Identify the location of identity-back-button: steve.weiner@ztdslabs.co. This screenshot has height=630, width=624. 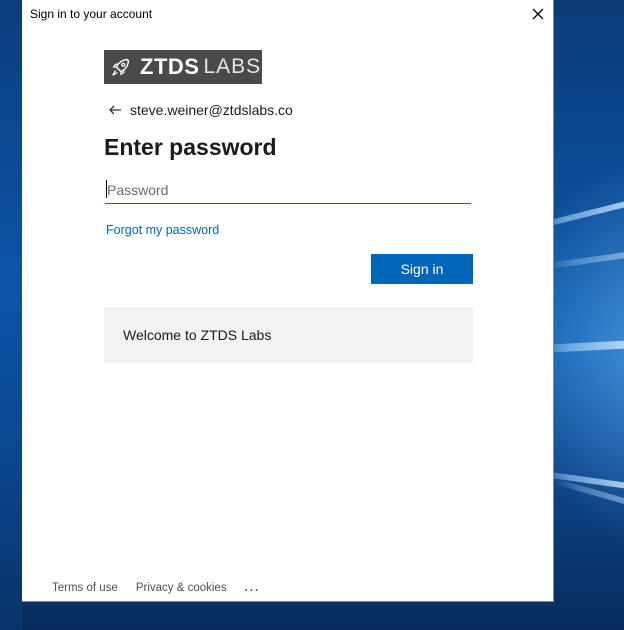
(200, 110).